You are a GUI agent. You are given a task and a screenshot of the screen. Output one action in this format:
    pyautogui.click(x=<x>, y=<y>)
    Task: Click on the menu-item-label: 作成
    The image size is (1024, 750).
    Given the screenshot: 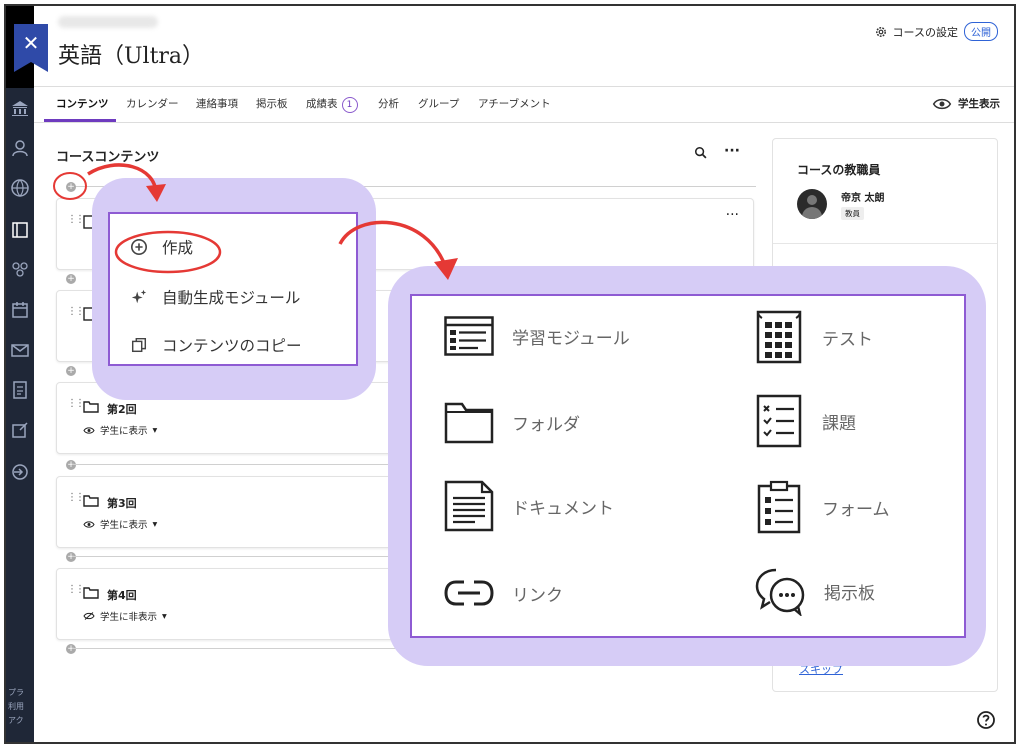 What is the action you would take?
    pyautogui.click(x=178, y=248)
    